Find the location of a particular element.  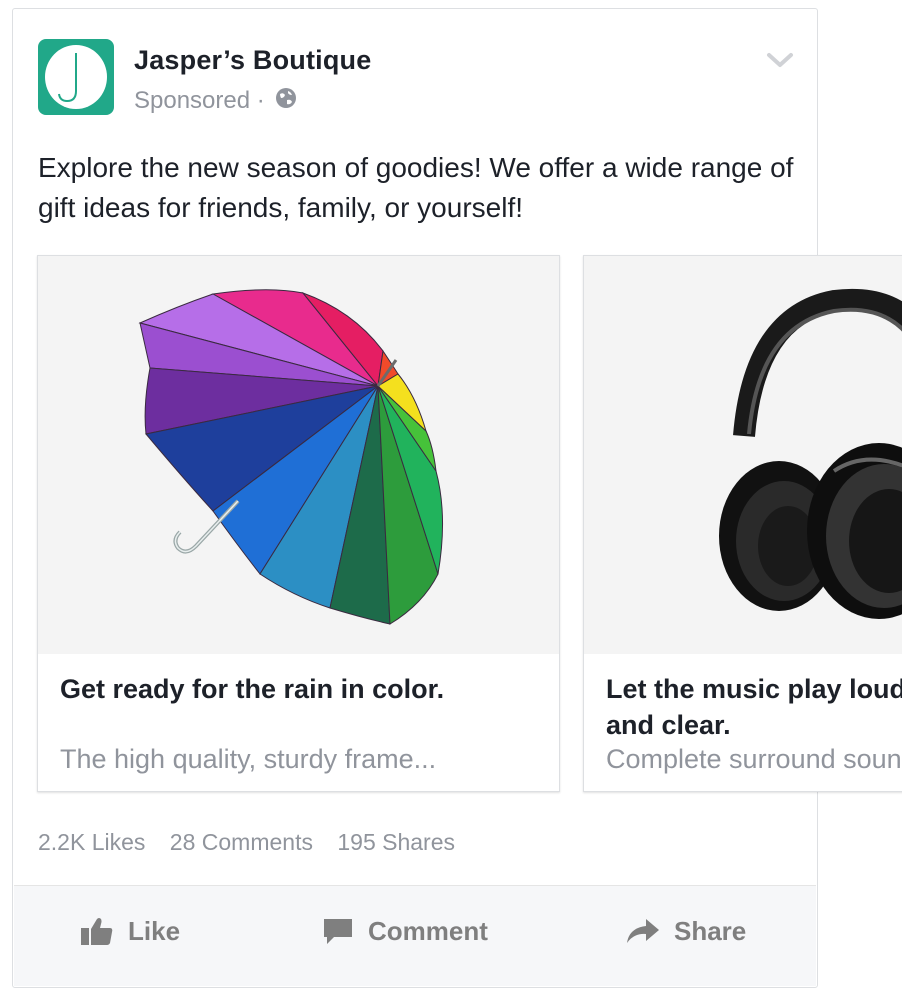

card-image is located at coordinates (743, 455).